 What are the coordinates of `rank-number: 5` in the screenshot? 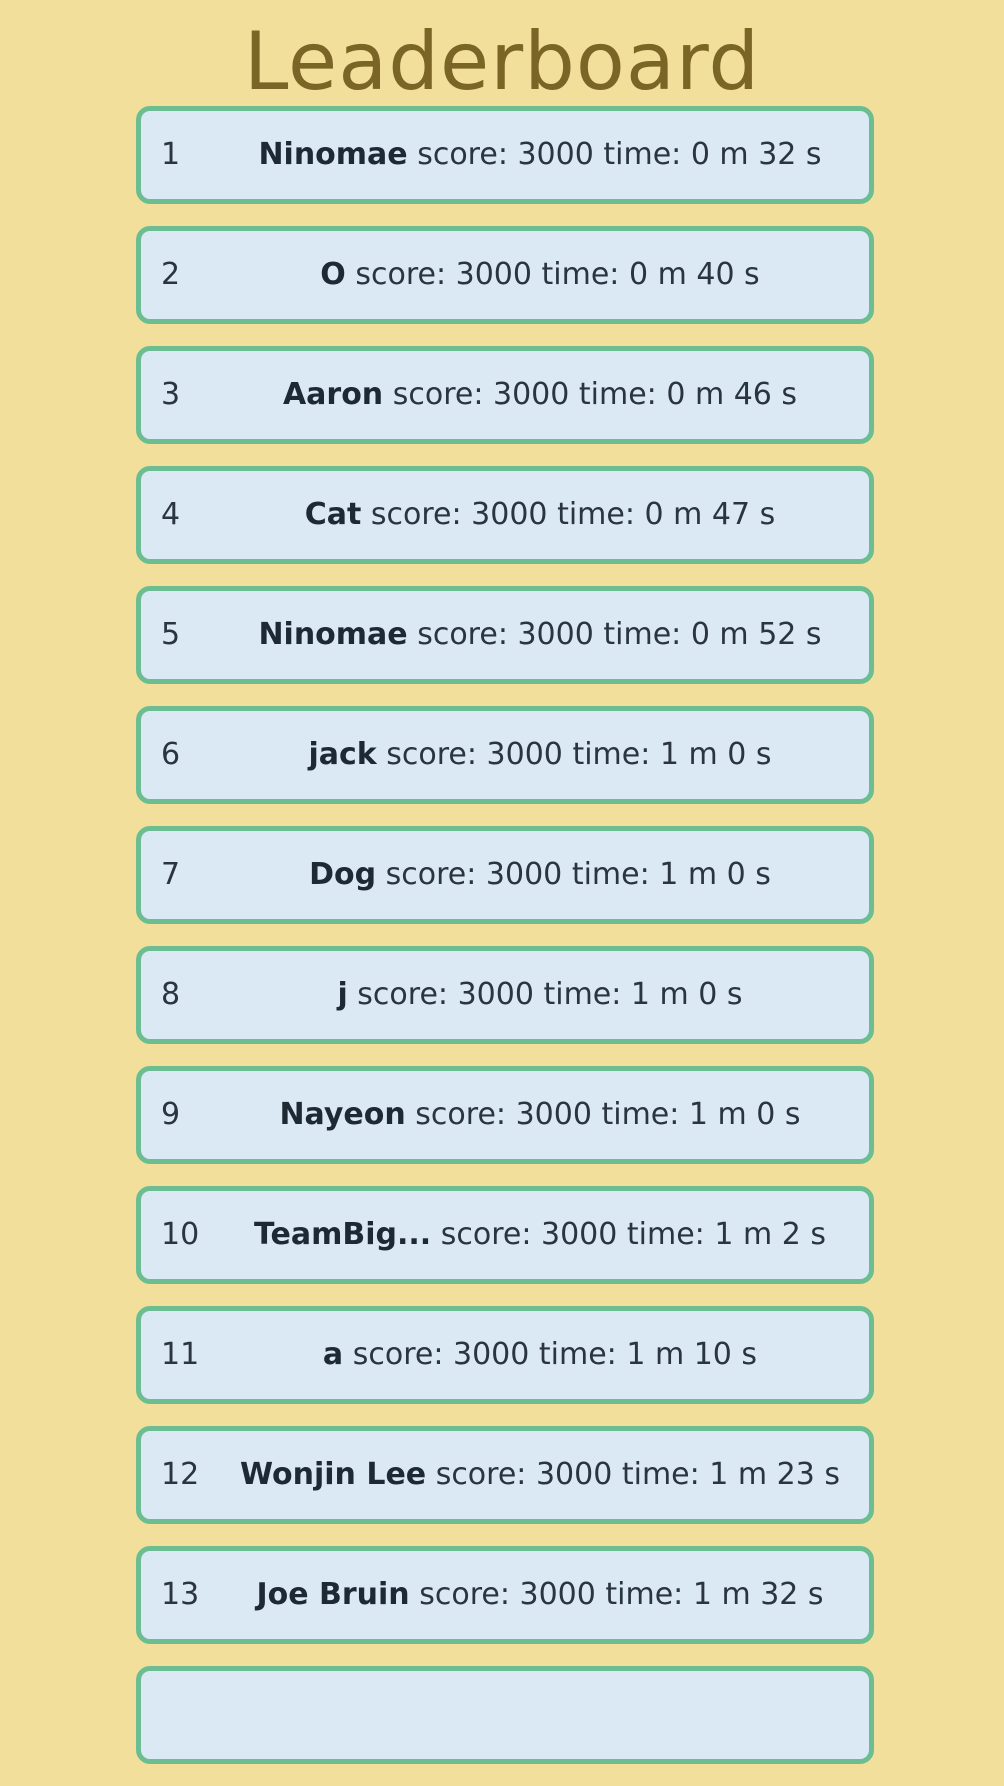 It's located at (171, 634).